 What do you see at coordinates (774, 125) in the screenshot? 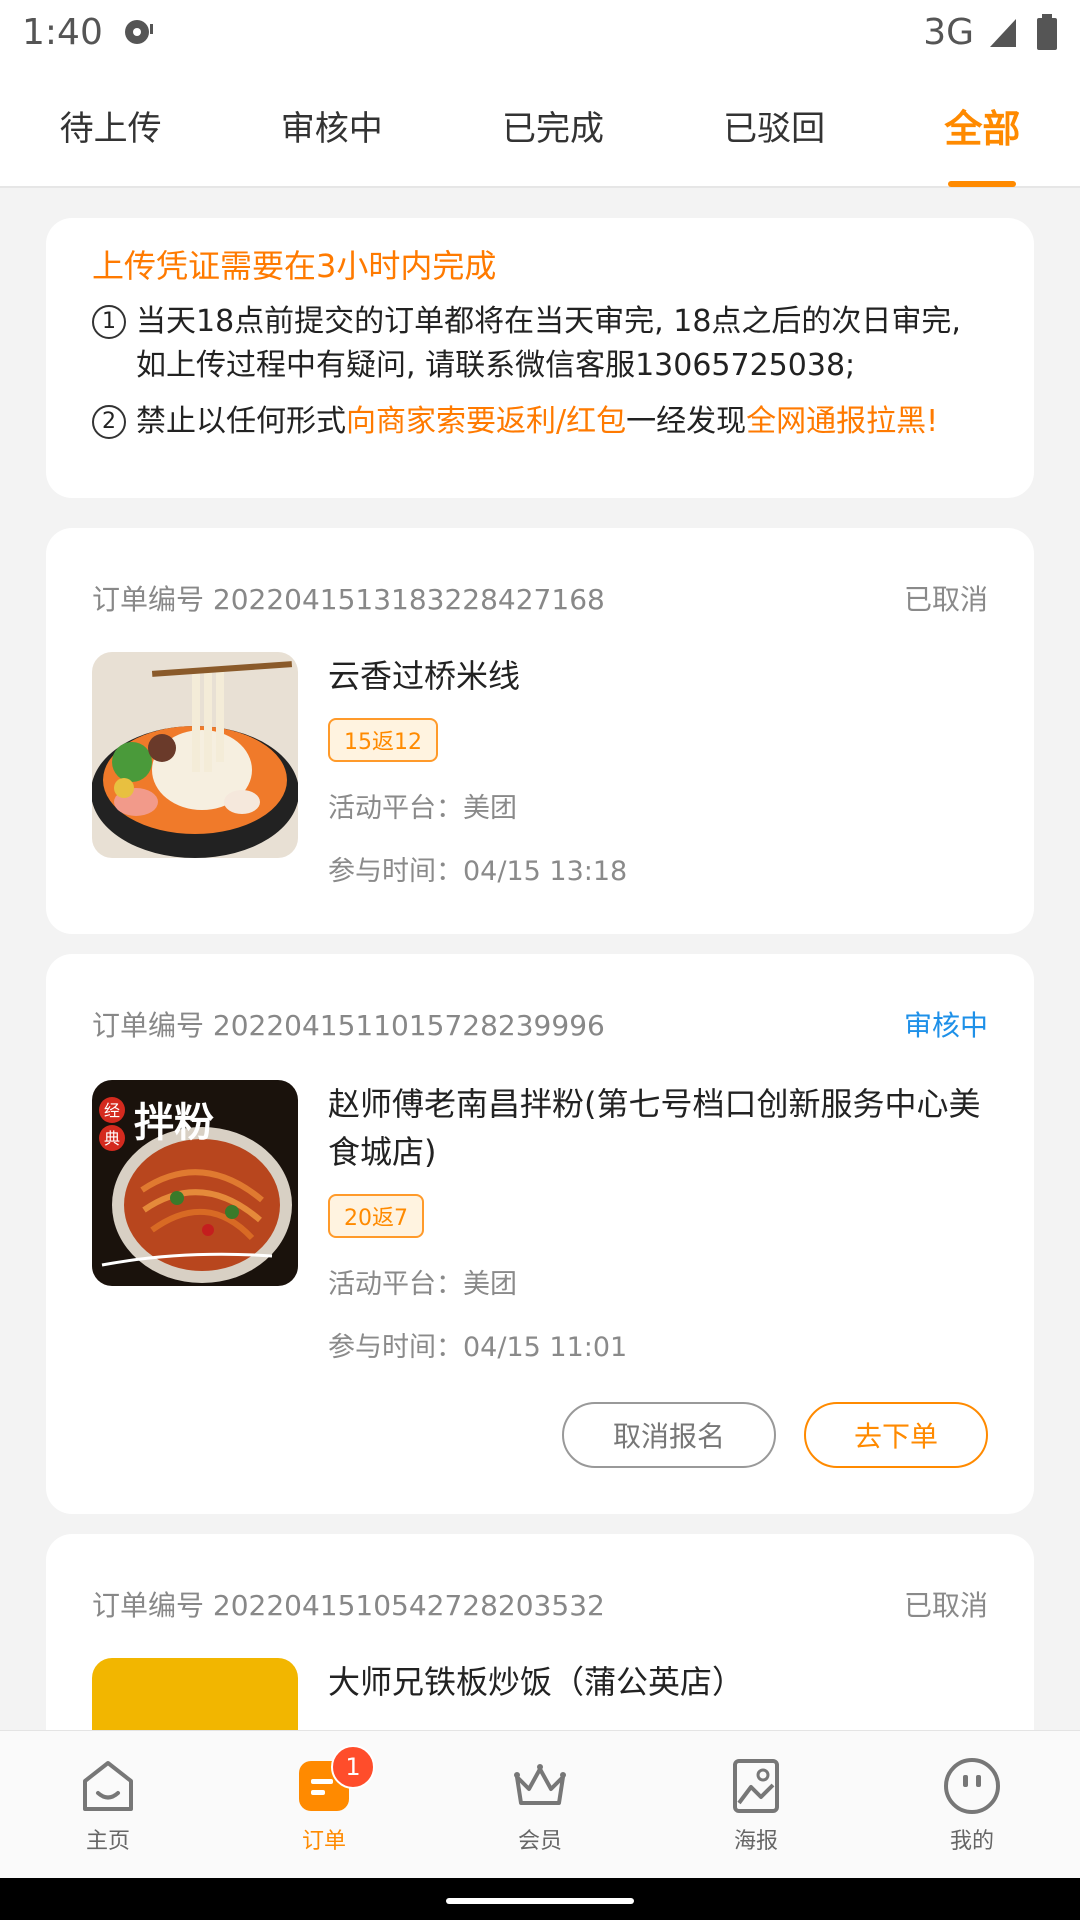
I see `tab-rejected: 已驳回` at bounding box center [774, 125].